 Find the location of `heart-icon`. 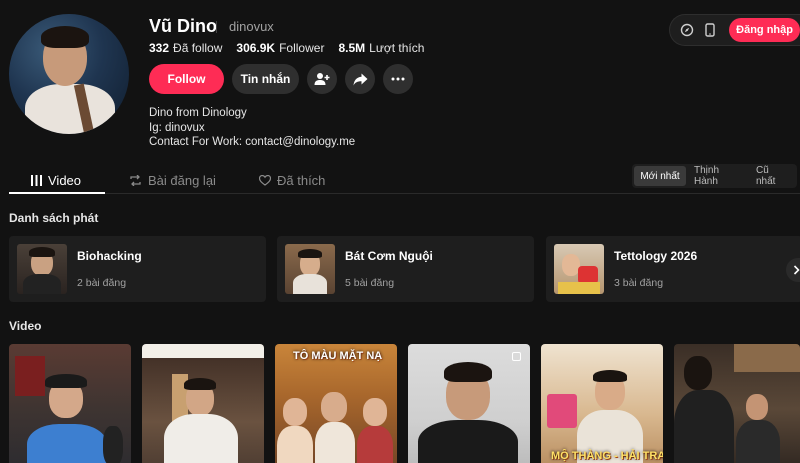

heart-icon is located at coordinates (265, 180).